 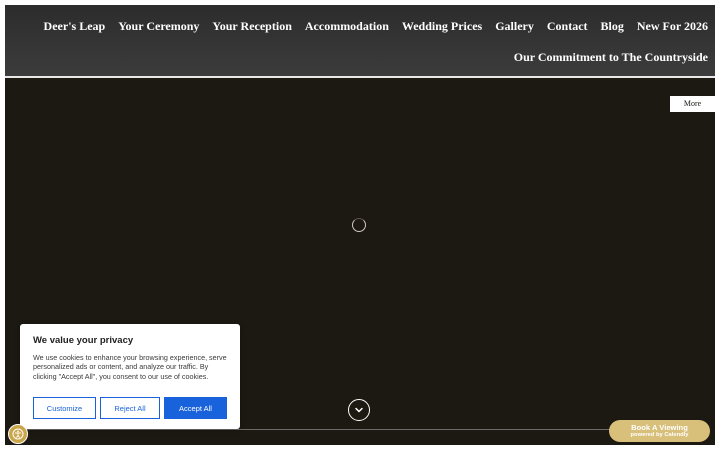 I want to click on divider-line, so click(x=360, y=429).